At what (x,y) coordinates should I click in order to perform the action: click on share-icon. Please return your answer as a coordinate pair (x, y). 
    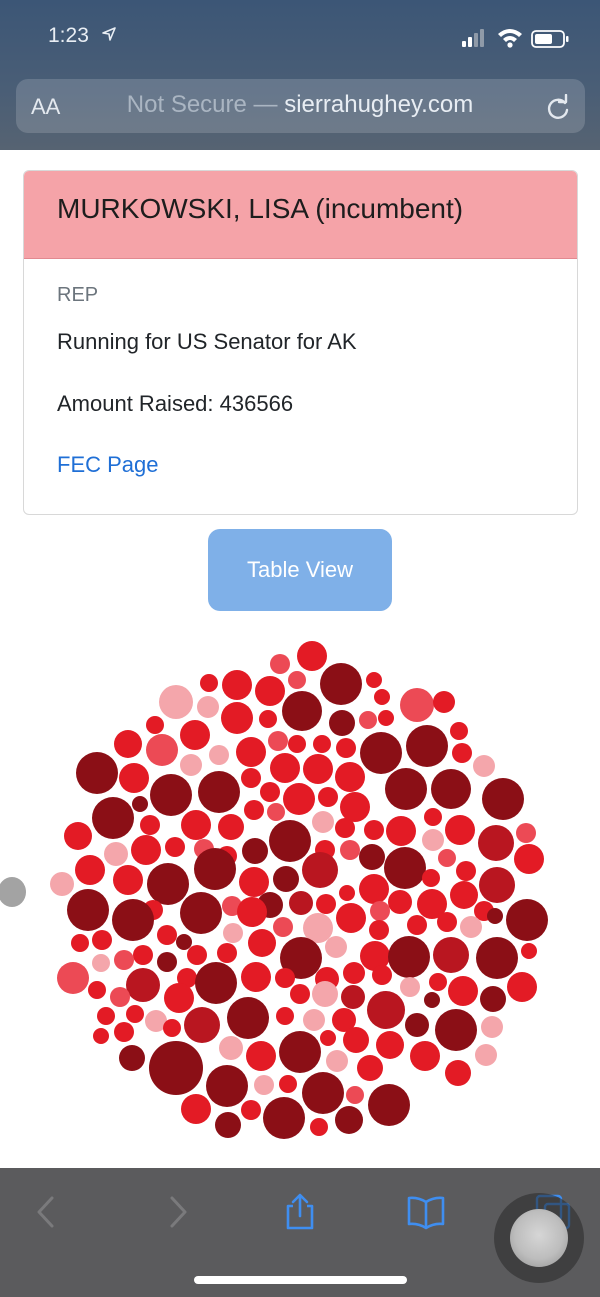
    Looking at the image, I should click on (300, 1212).